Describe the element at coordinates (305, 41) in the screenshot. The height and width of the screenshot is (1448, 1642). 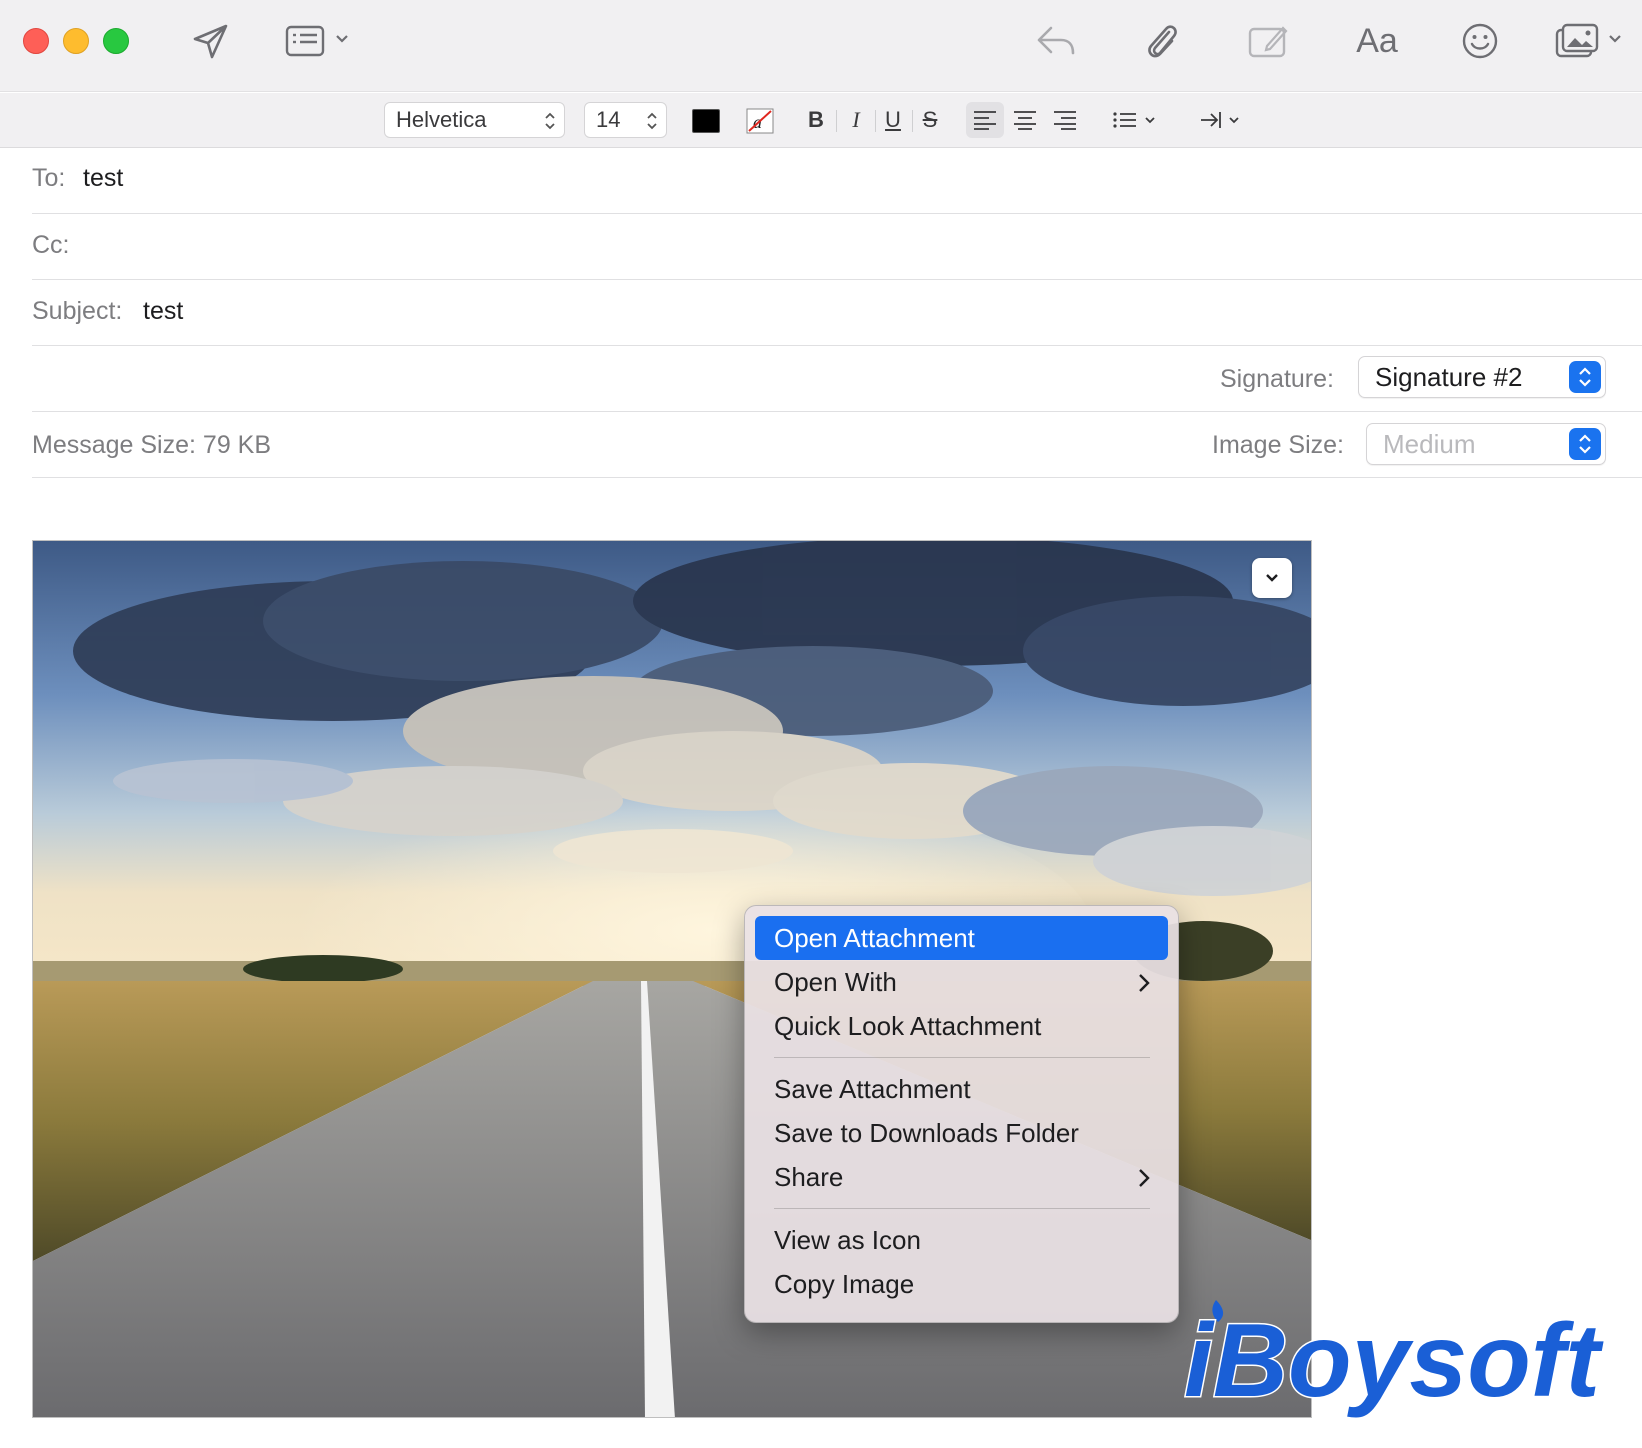
I see `header-fields-icon` at that location.